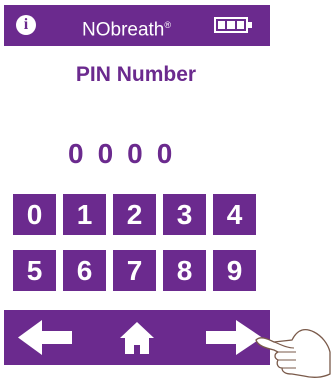 The height and width of the screenshot is (380, 332). Describe the element at coordinates (127, 153) in the screenshot. I see `pin-display: 0000` at that location.